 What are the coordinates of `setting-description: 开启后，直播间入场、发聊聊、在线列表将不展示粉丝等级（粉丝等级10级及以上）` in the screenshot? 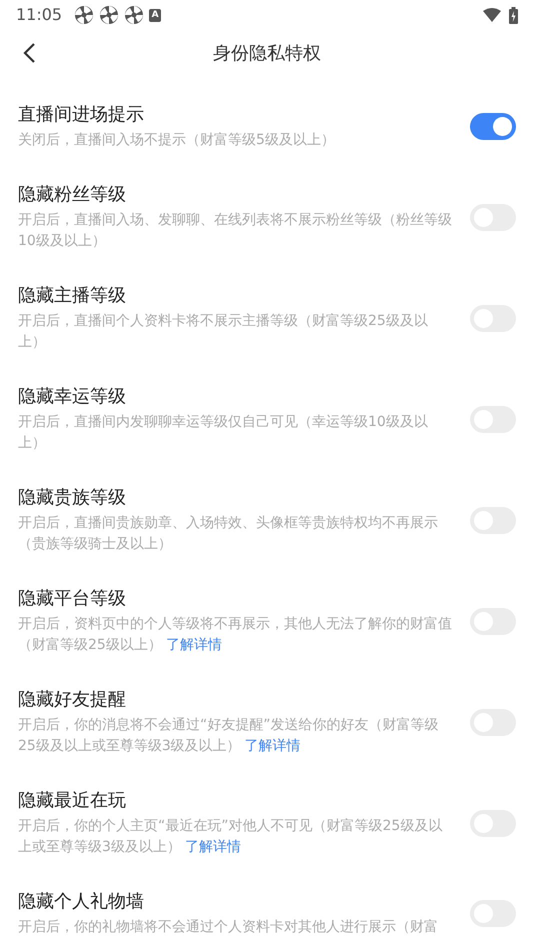 It's located at (235, 231).